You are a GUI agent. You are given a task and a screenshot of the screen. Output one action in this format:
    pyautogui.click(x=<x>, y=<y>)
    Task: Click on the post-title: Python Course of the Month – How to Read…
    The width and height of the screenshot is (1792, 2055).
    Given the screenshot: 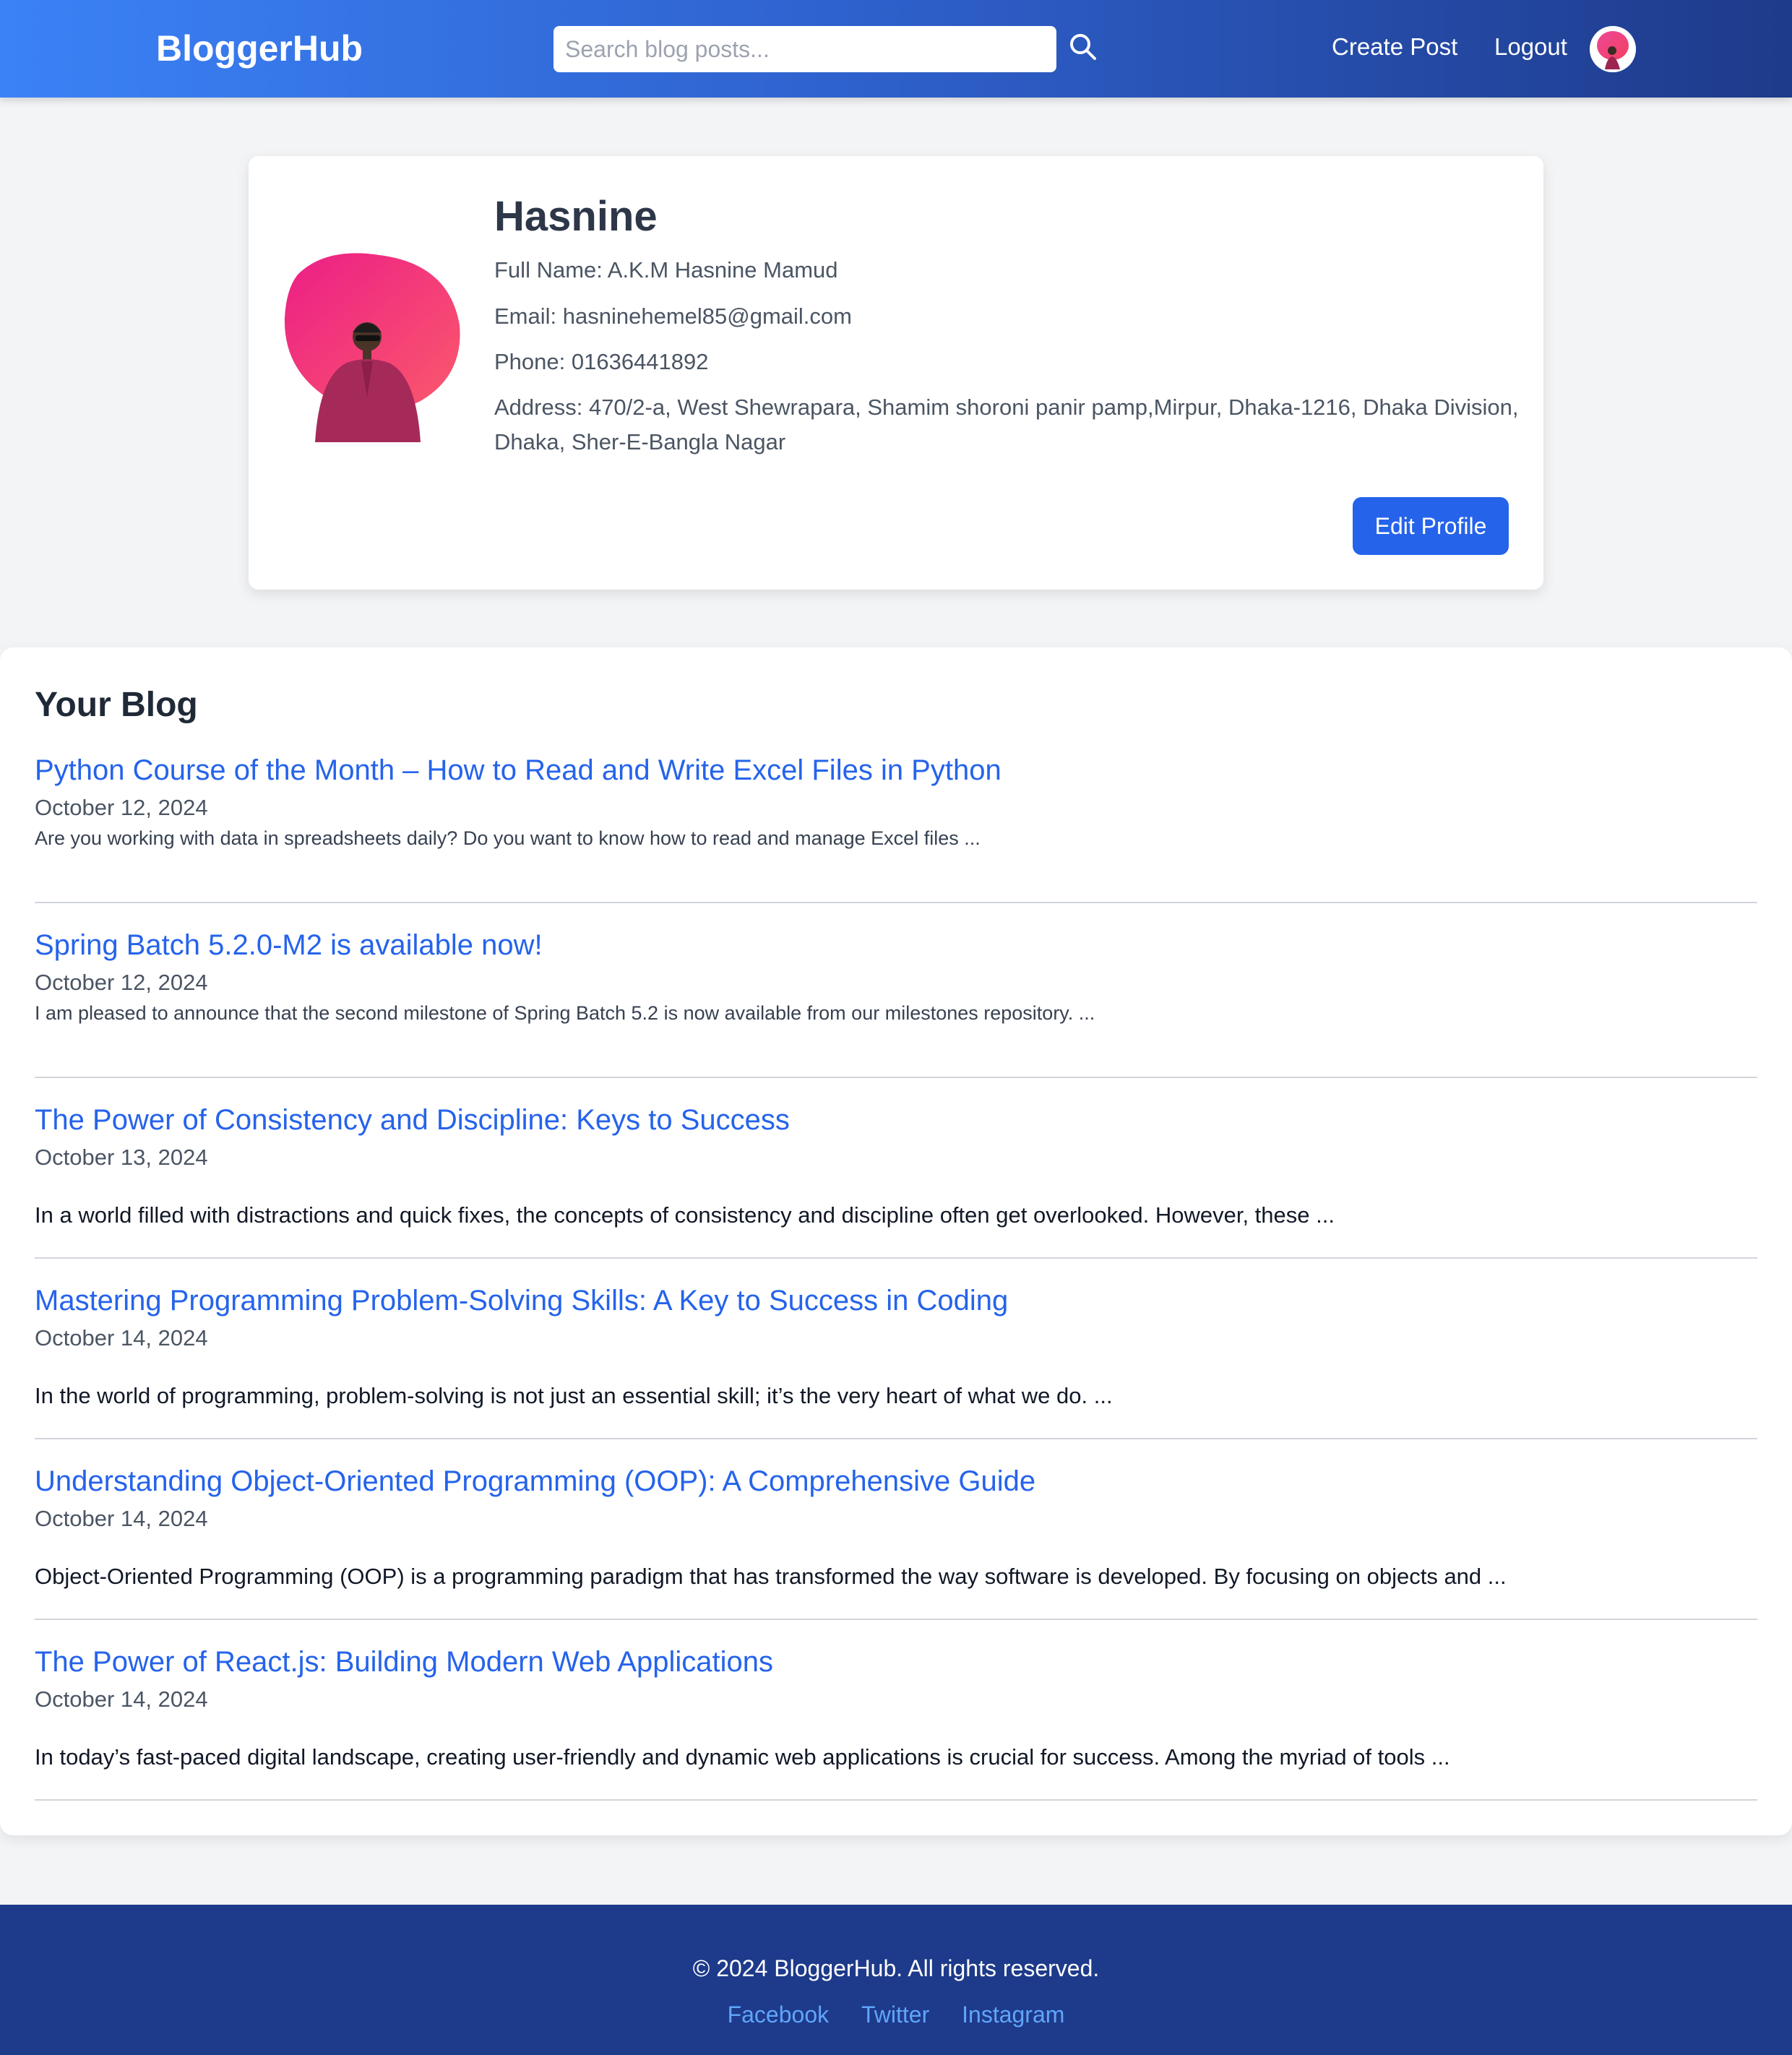 What is the action you would take?
    pyautogui.click(x=518, y=770)
    